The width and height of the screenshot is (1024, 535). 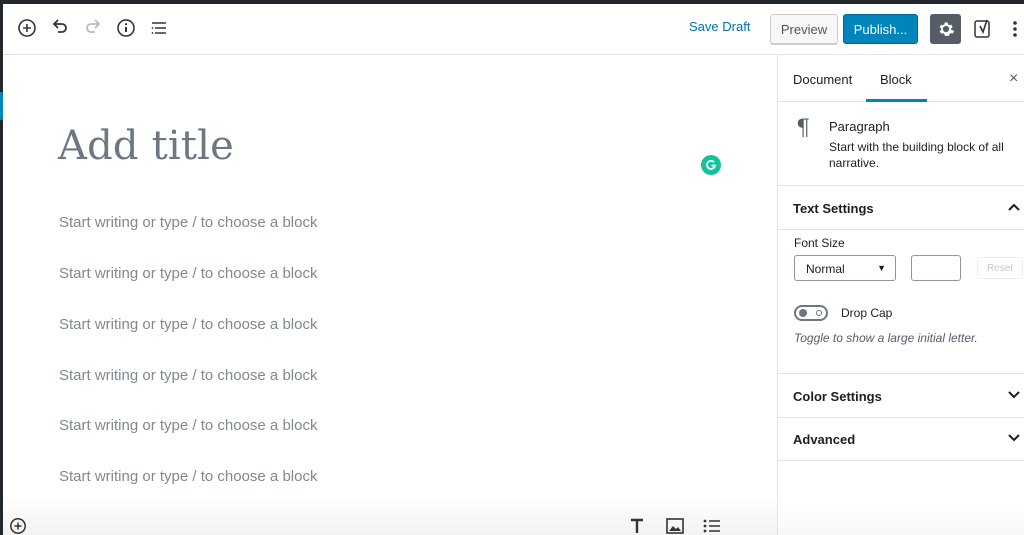 I want to click on sidebar-tabs: Document Block ×, so click(x=901, y=78).